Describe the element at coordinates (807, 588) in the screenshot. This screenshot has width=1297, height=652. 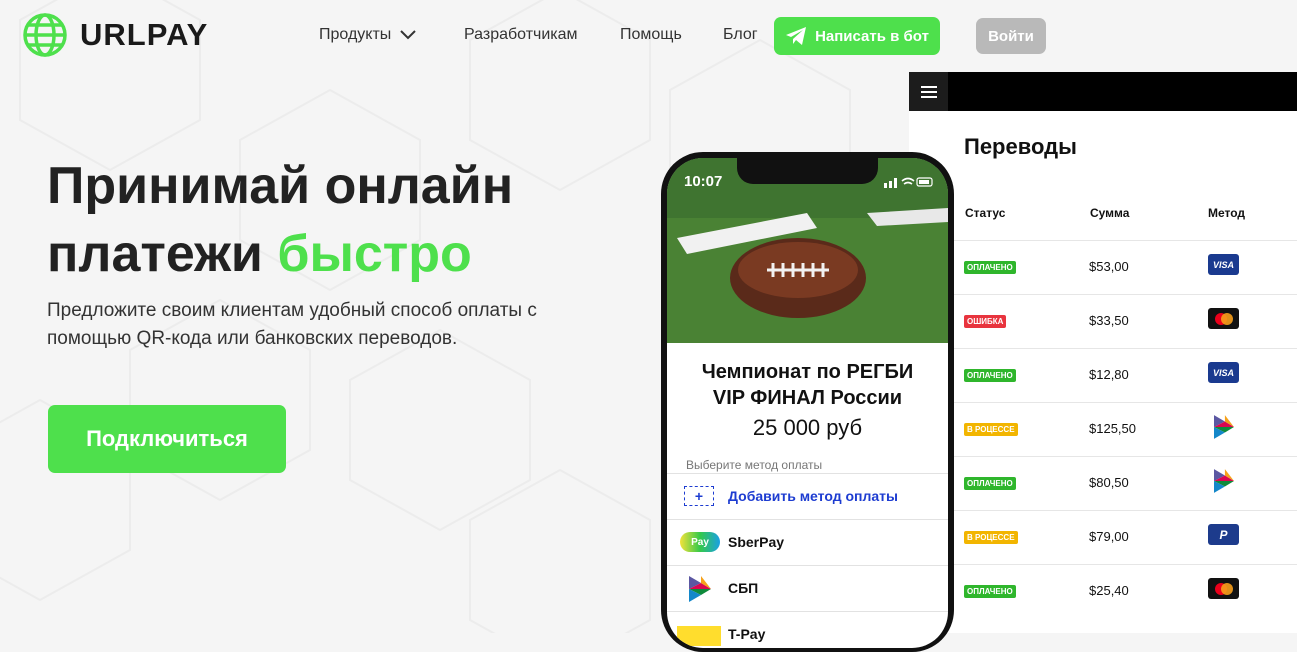
I see `method-sbp: СБП` at that location.